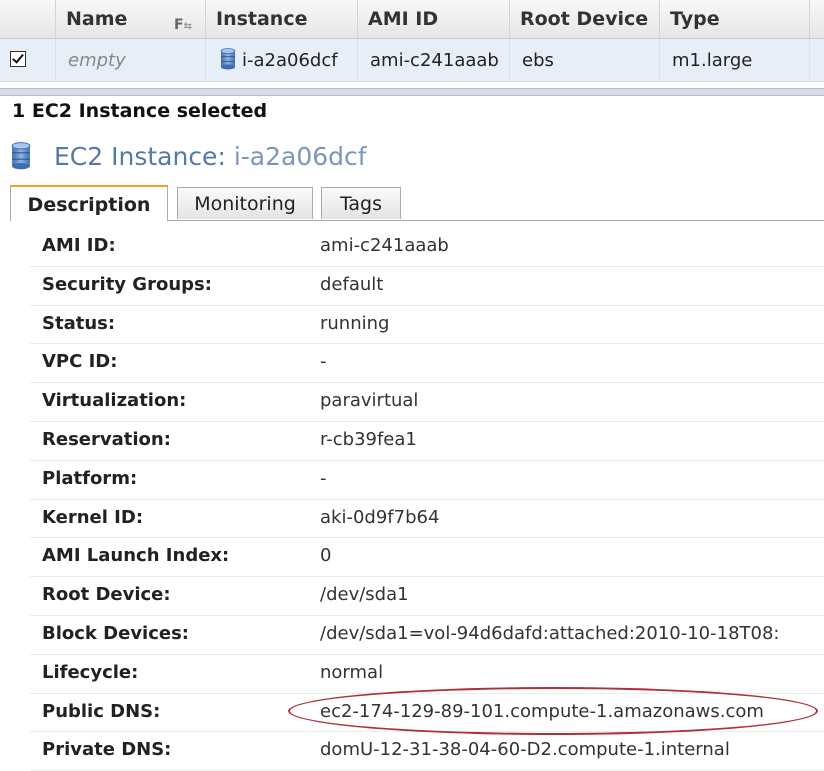 This screenshot has width=824, height=771. Describe the element at coordinates (106, 595) in the screenshot. I see `detail-label: Root Device:` at that location.